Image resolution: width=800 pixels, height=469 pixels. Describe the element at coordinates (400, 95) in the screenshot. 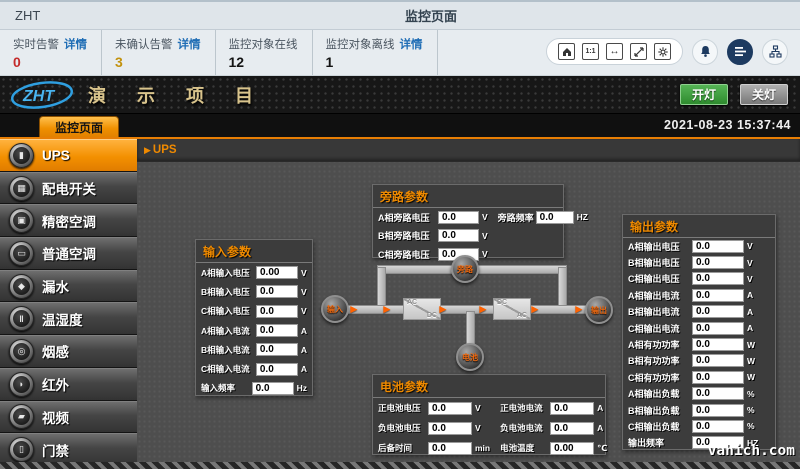

I see `brand-header: ZHT 演 示 项 目 开灯 关灯` at that location.